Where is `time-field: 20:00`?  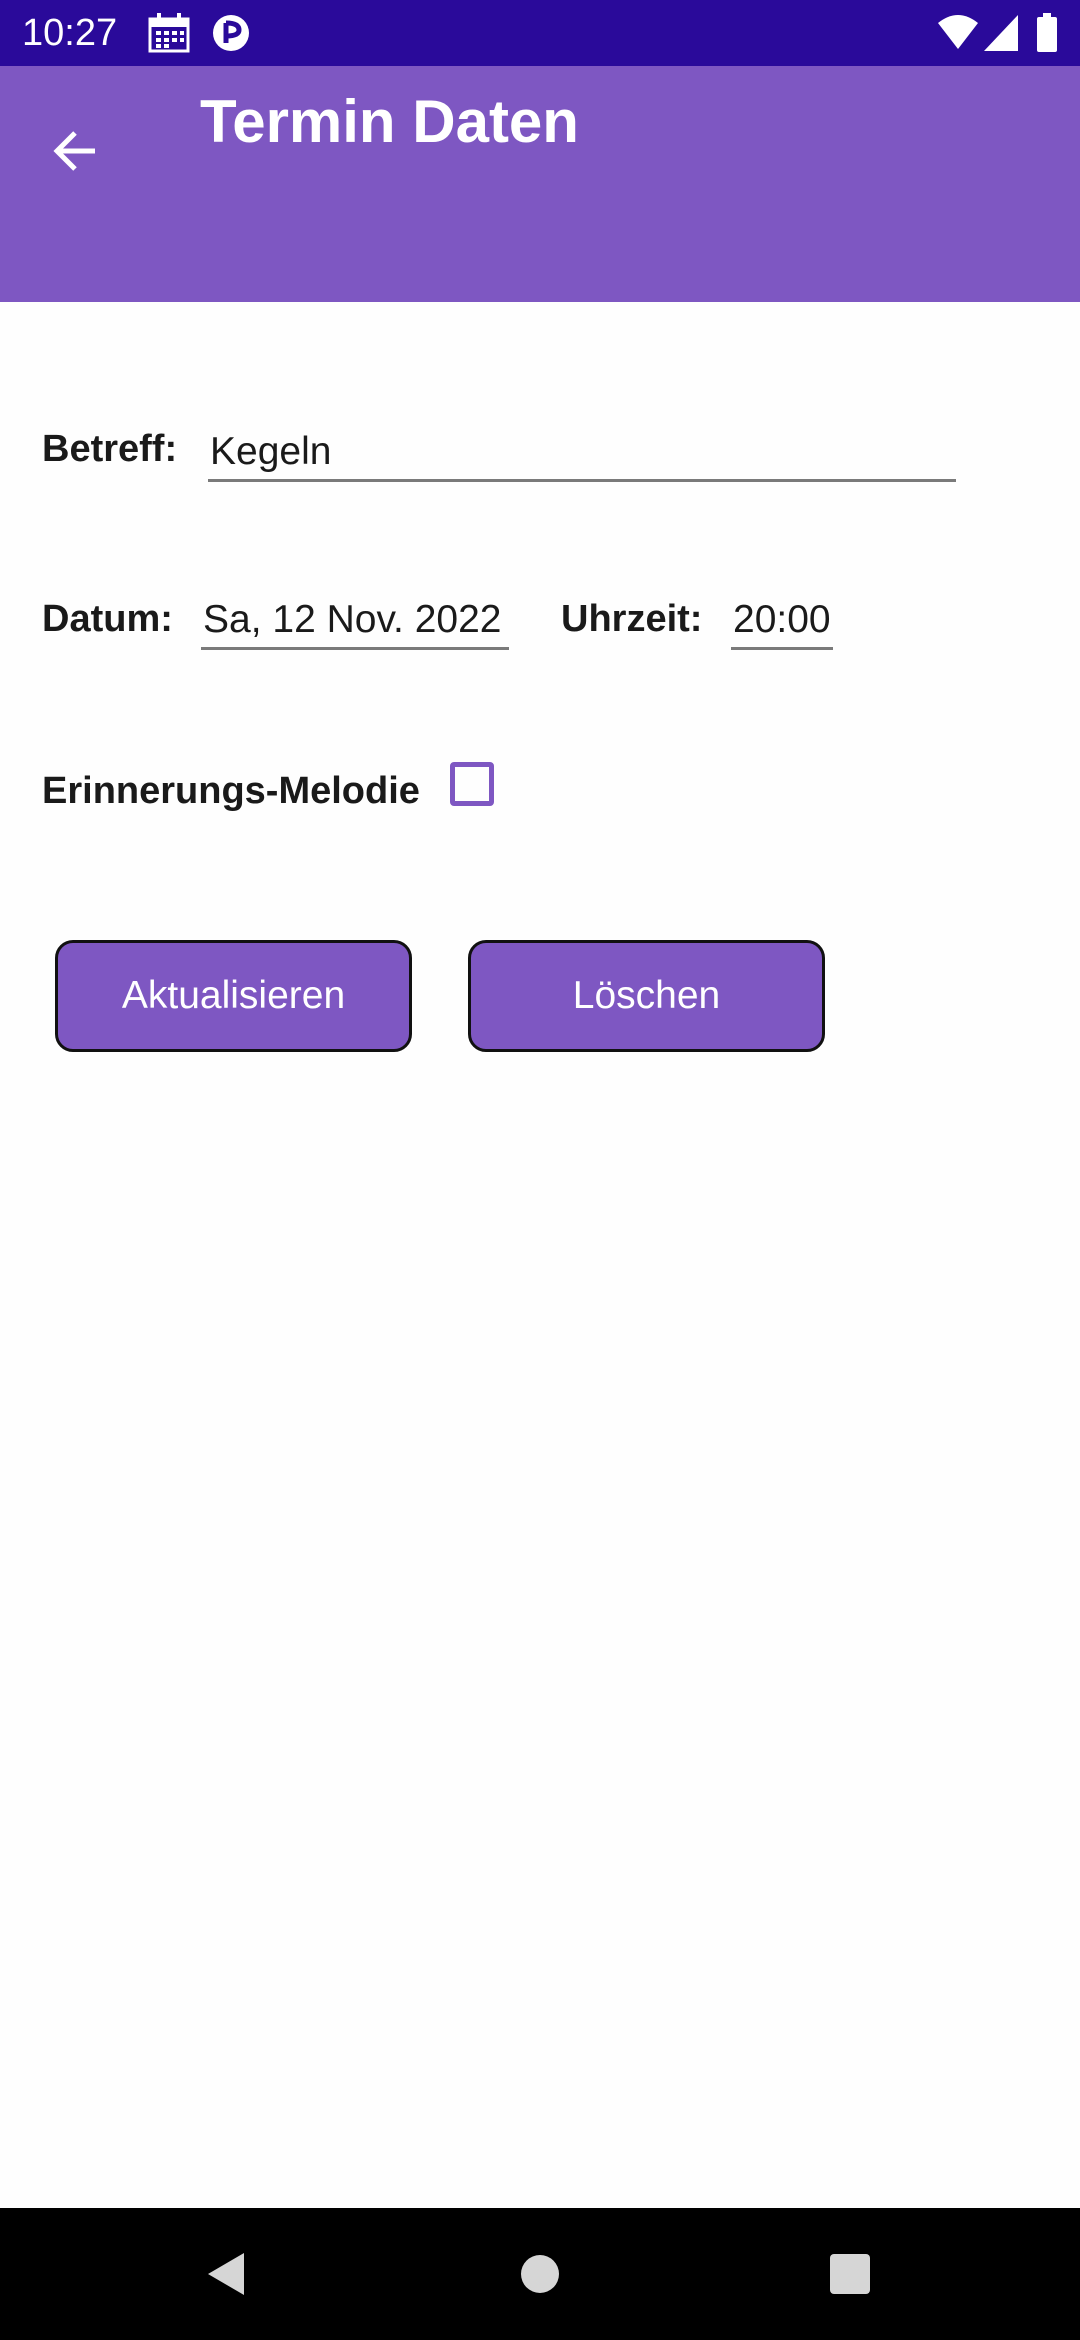 time-field: 20:00 is located at coordinates (782, 620).